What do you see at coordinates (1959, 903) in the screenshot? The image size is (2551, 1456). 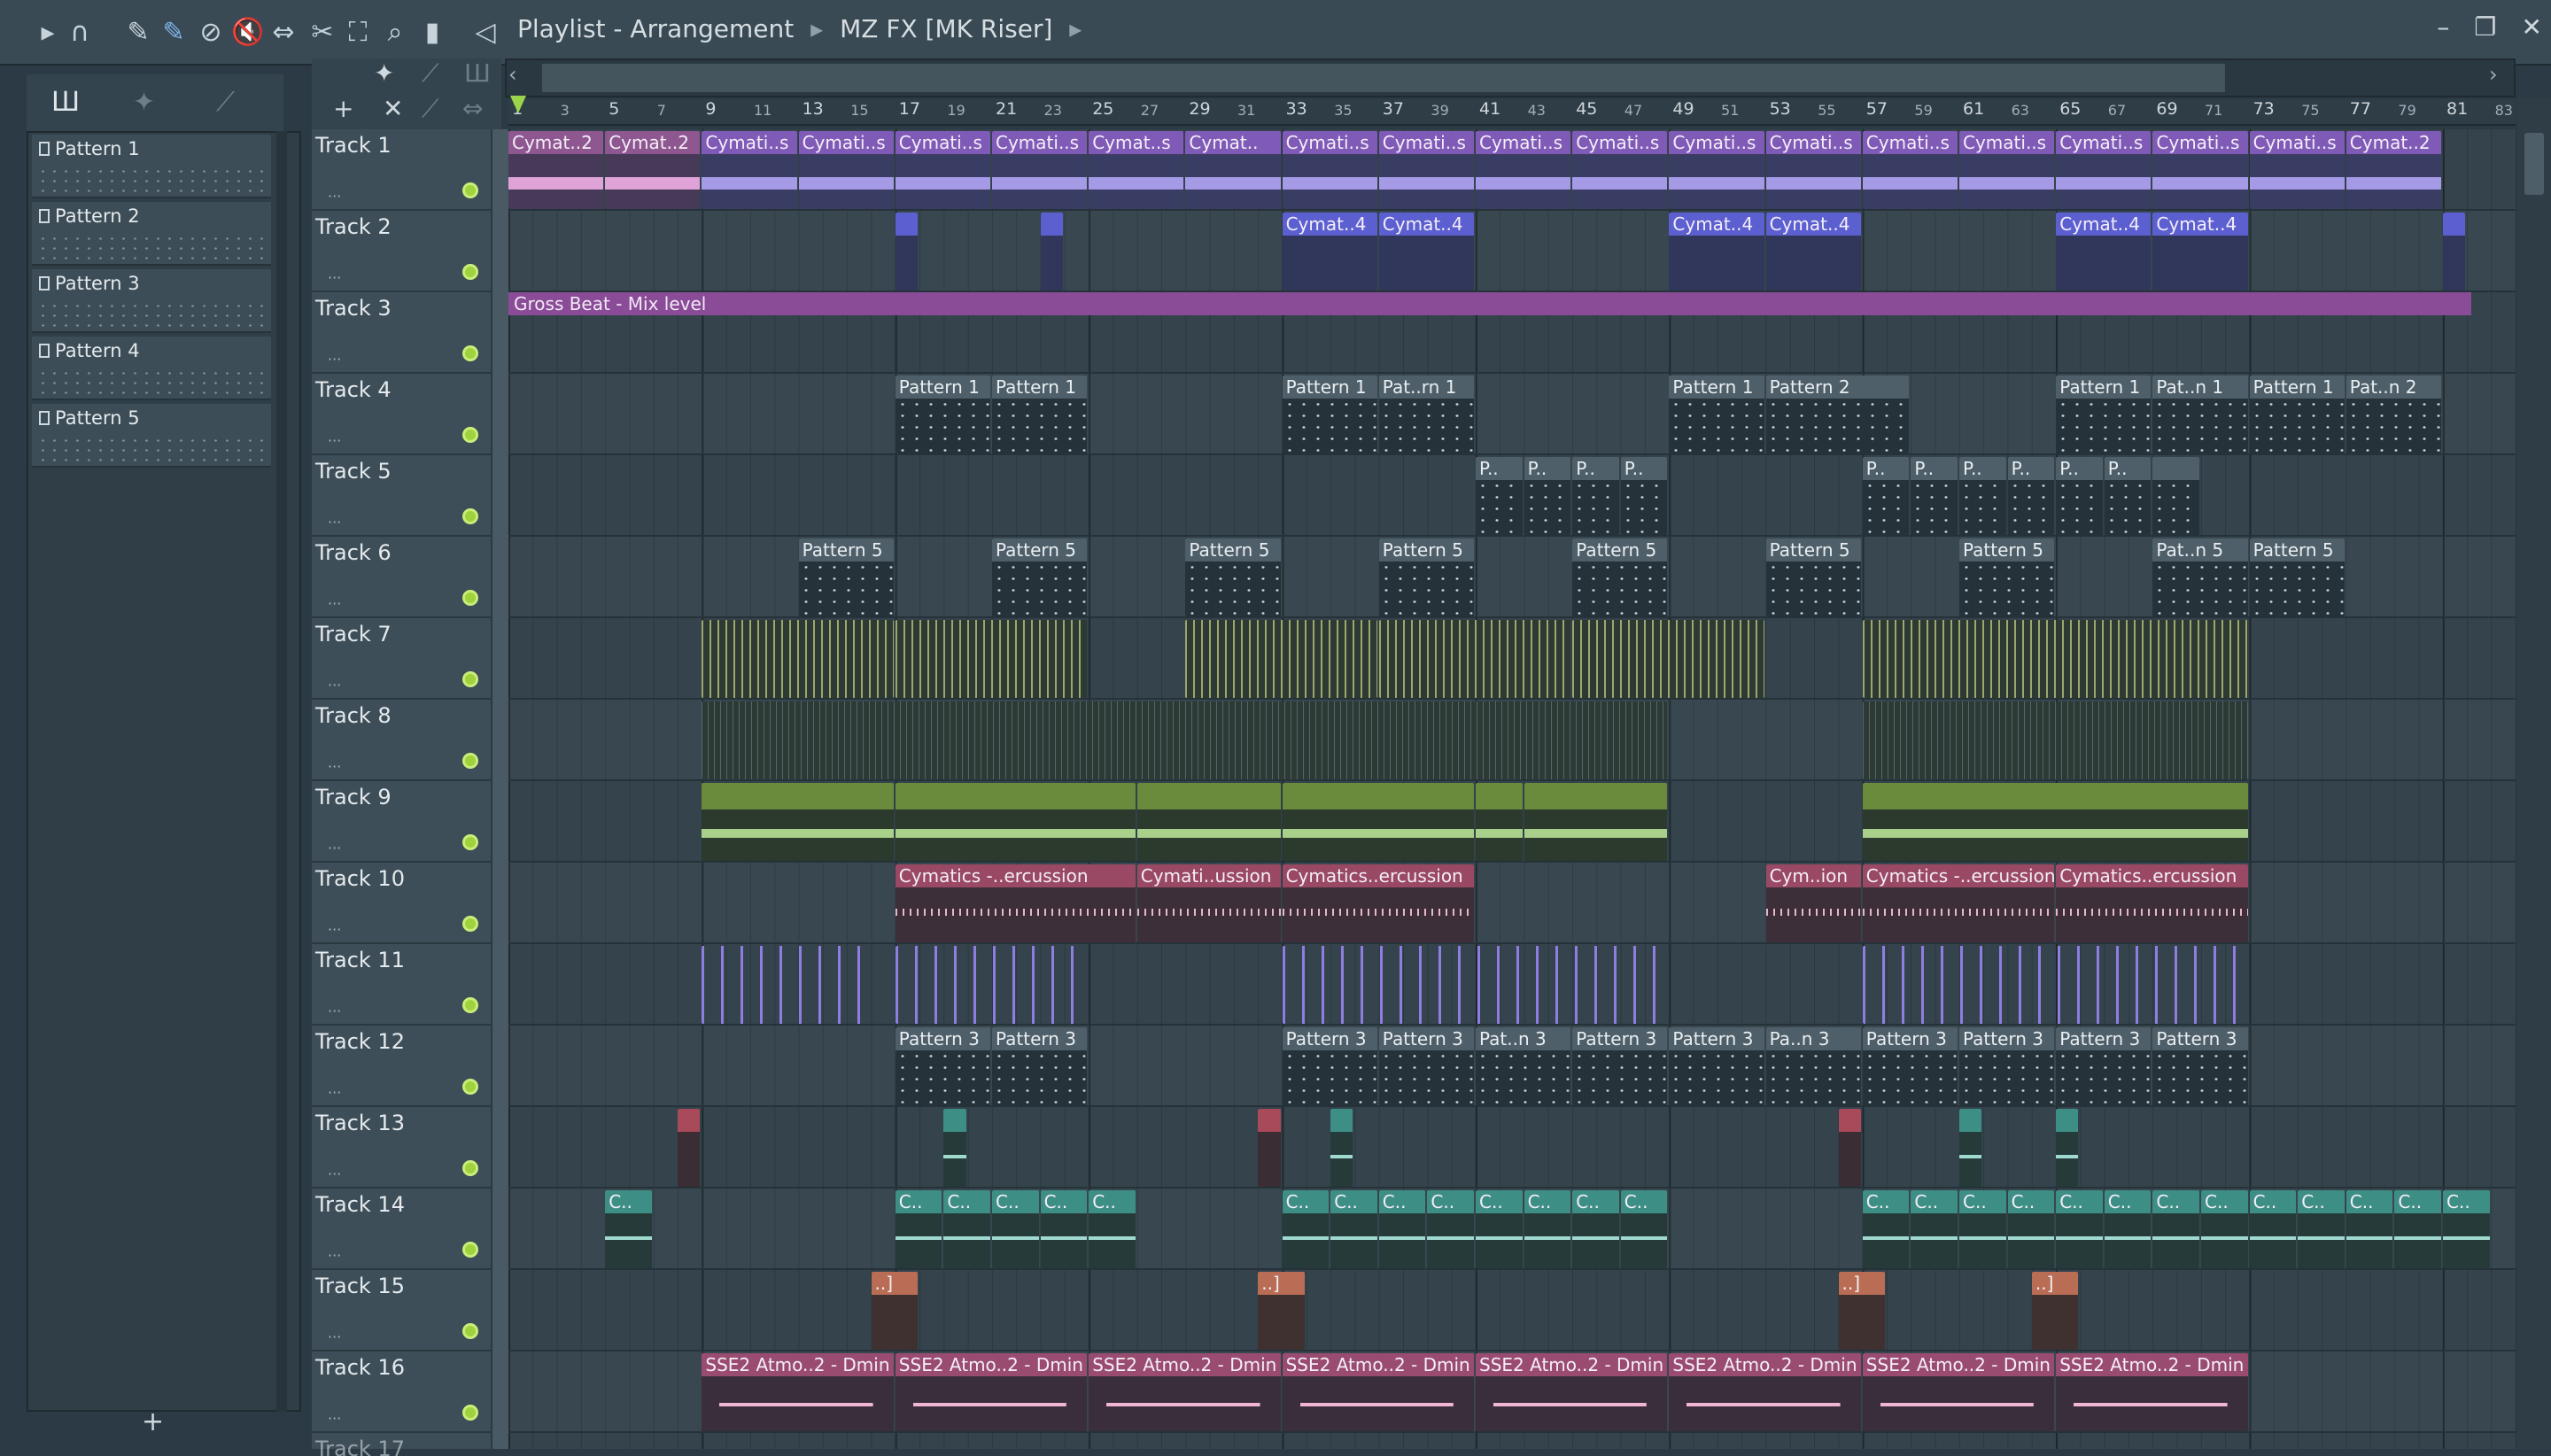 I see `playlist-clip: Cymatics -..ercussion` at bounding box center [1959, 903].